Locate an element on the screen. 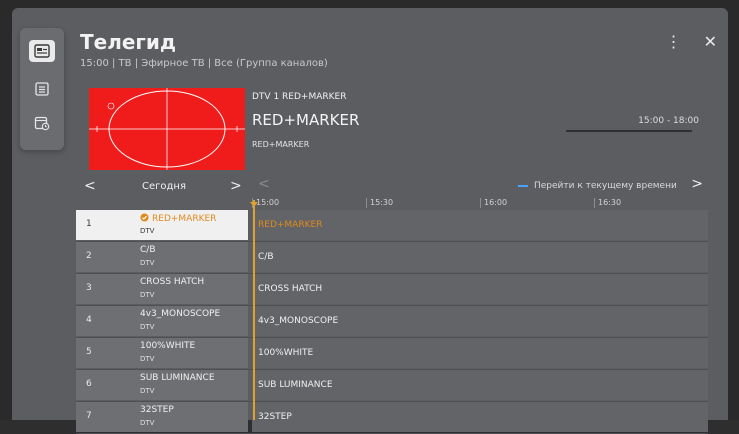 This screenshot has height=434, width=739. program-title: C/B is located at coordinates (266, 257).